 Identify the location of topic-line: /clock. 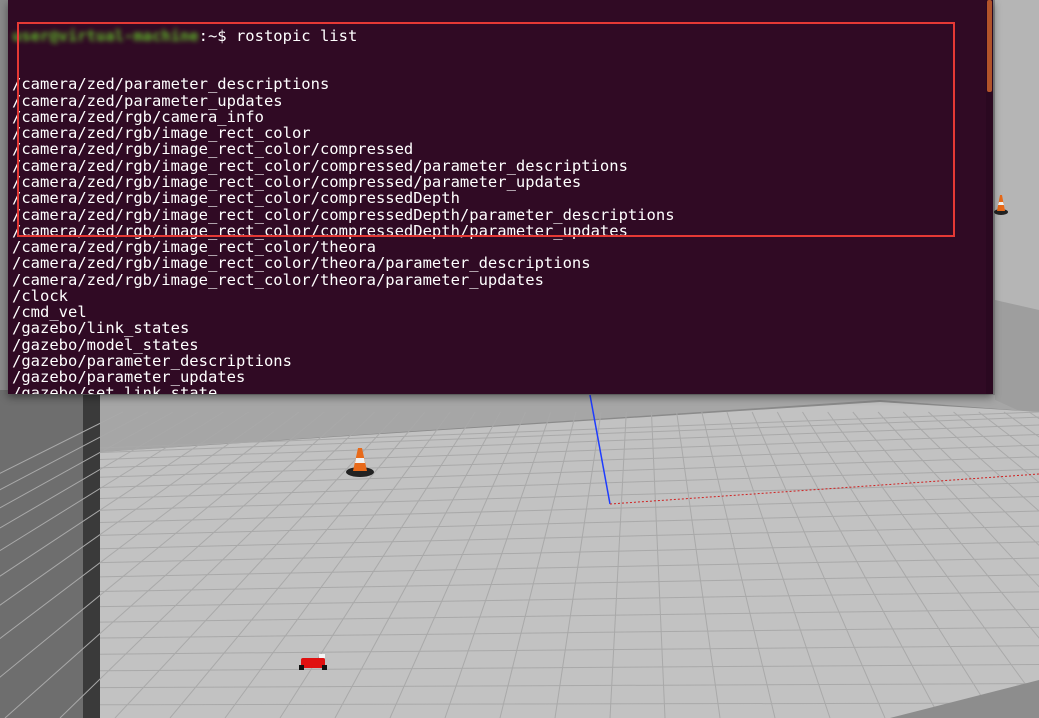
(40, 295).